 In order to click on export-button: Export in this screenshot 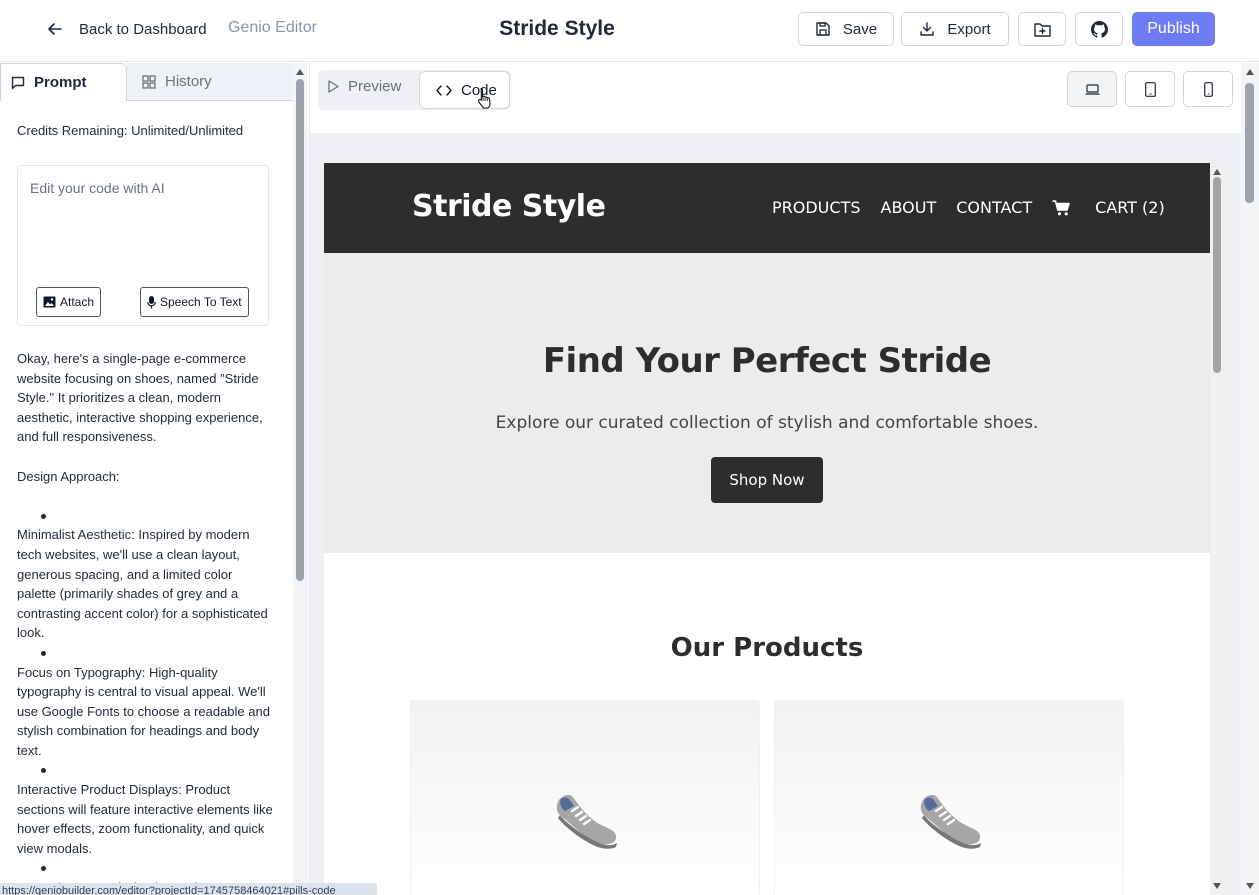, I will do `click(955, 29)`.